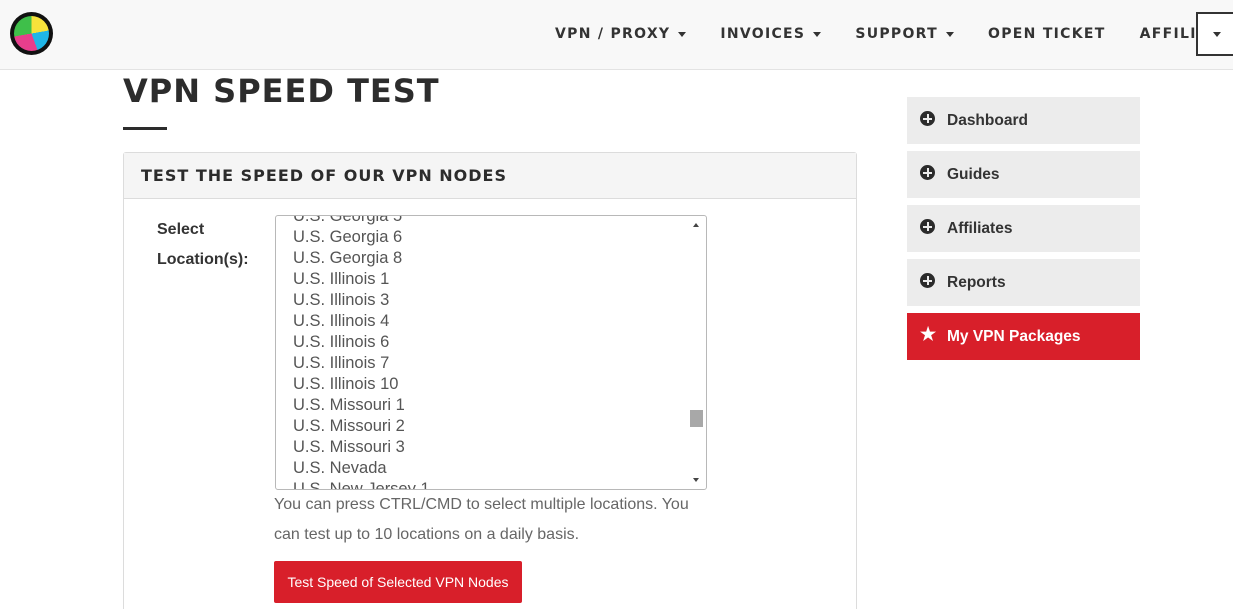 The height and width of the screenshot is (609, 1233). Describe the element at coordinates (361, 279) in the screenshot. I see `location-option: U.S. Illinois 1` at that location.